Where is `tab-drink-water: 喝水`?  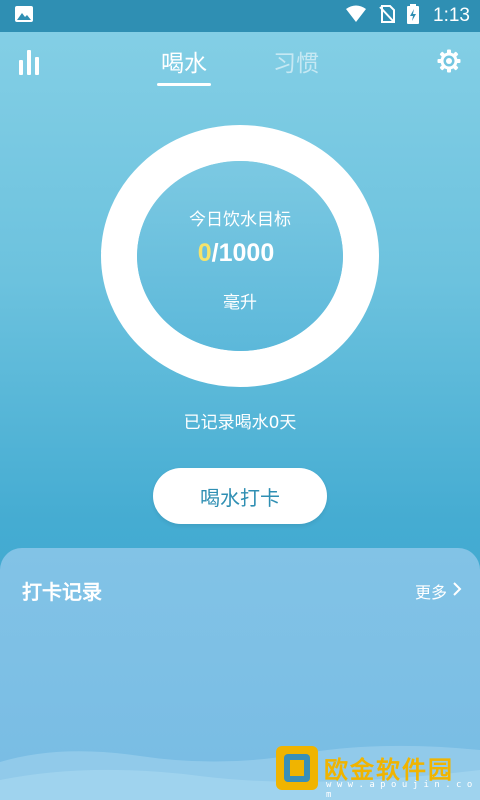
tab-drink-water: 喝水 is located at coordinates (184, 65).